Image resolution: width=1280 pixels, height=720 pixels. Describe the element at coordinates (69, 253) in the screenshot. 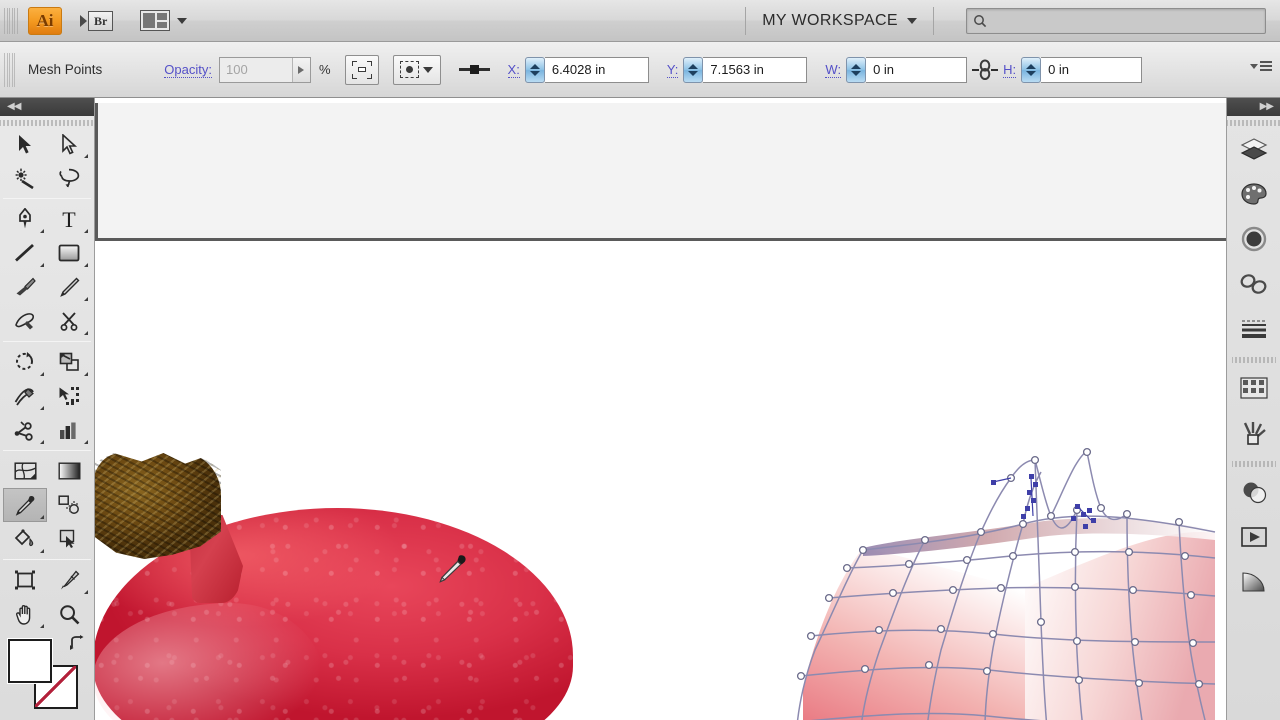

I see `rectangle-tool` at that location.